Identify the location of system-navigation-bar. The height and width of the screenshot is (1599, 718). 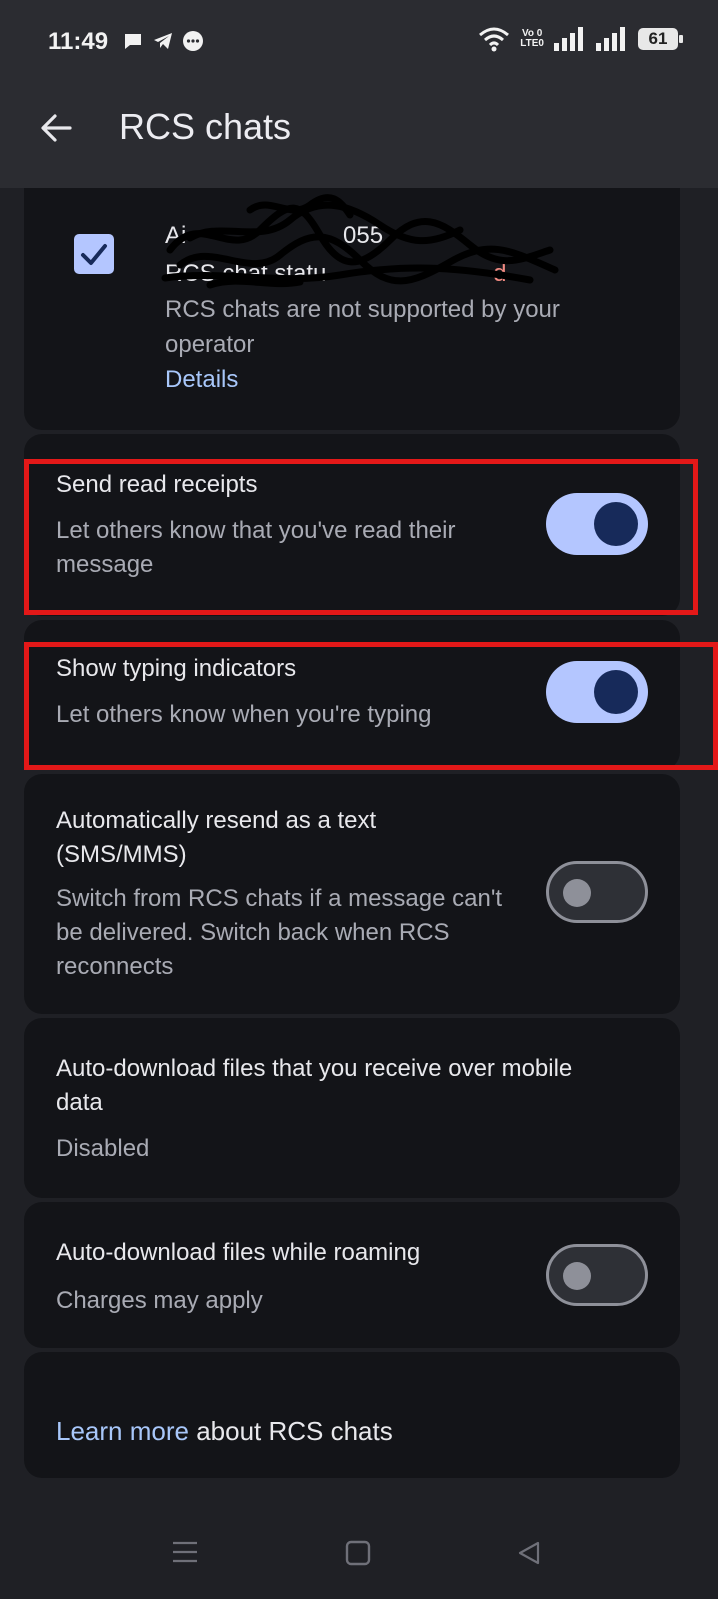
(359, 1549).